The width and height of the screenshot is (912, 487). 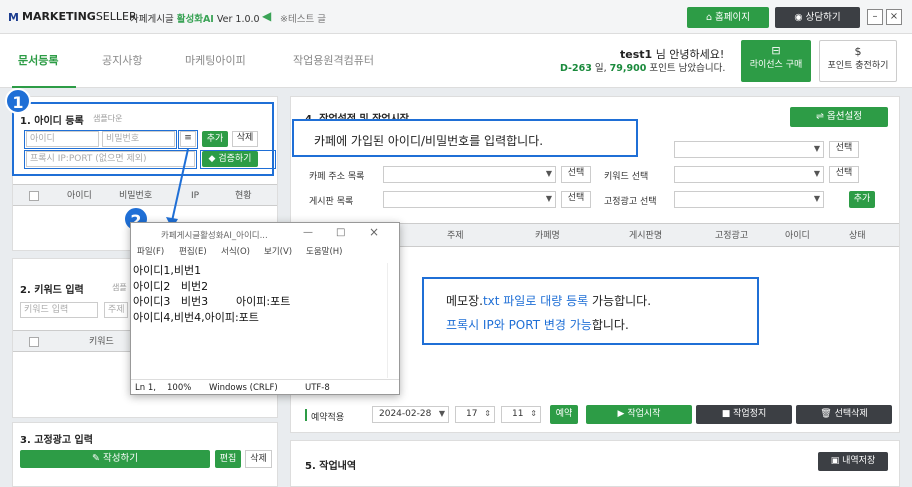 I want to click on notepad-menu-bar: 파일(F) 편집(E) 서식(O) 보기(V) 도움말(H), so click(x=265, y=253).